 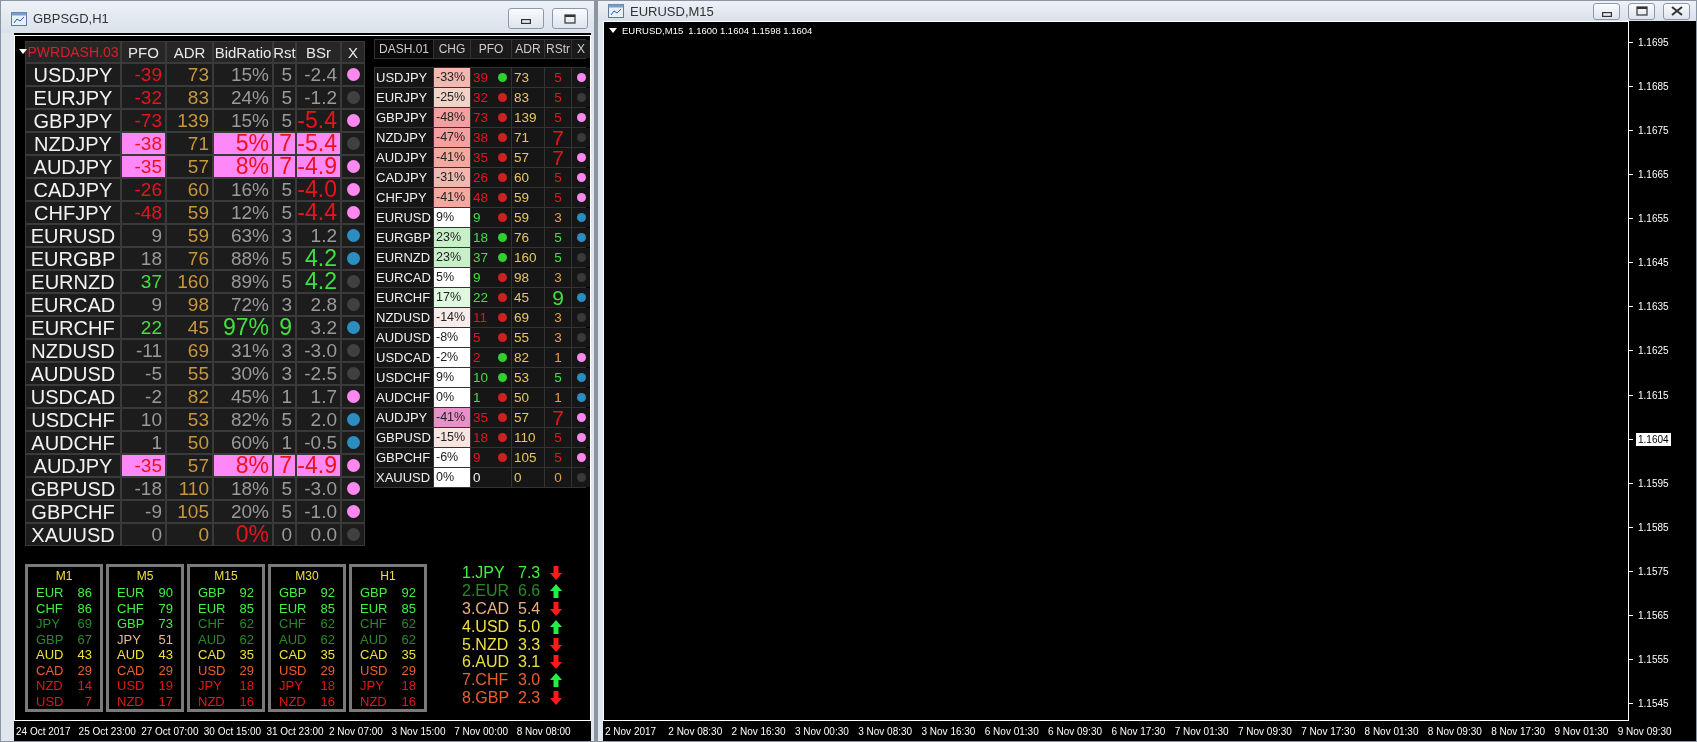 I want to click on column-header: BSr, so click(x=318, y=52).